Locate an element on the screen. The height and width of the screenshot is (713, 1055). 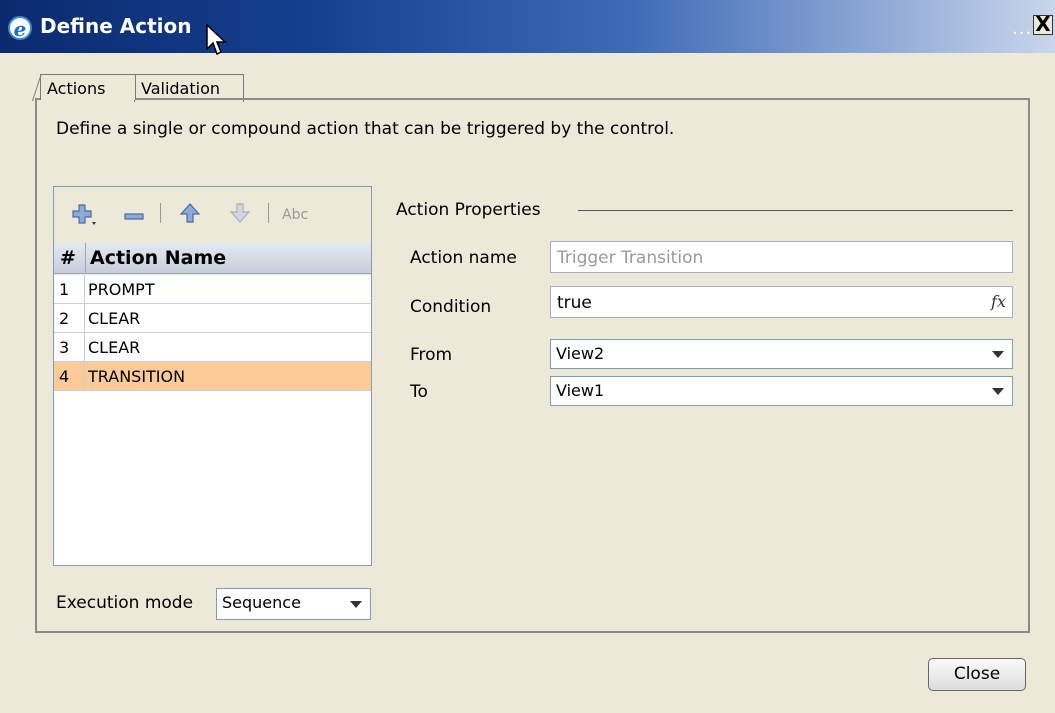
action-properties-group-label: Action Properties is located at coordinates (468, 210).